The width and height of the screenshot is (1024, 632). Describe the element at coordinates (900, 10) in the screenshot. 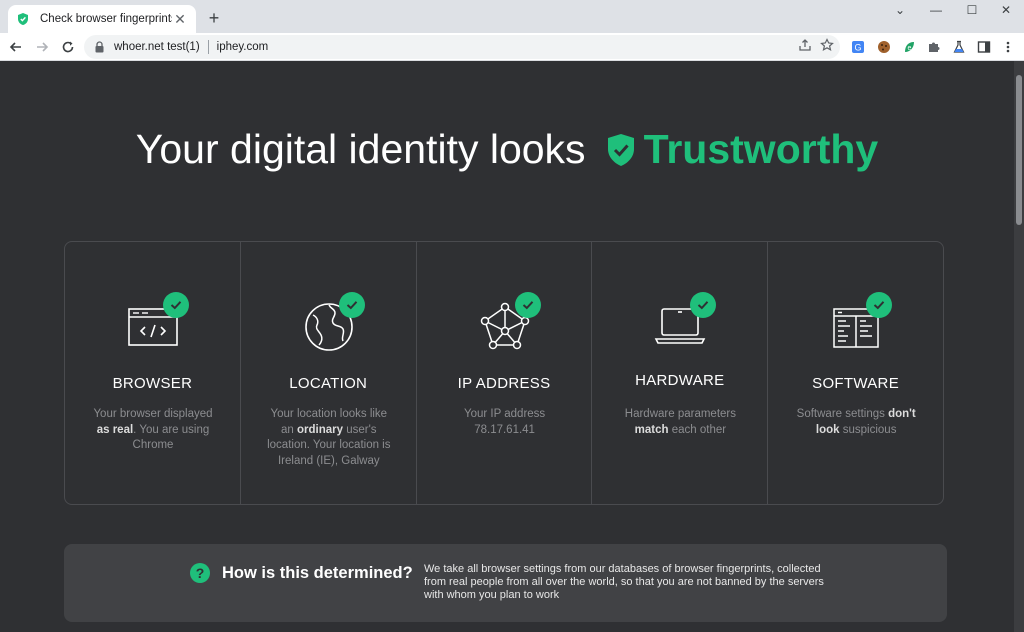

I see `tab-search-icon: ⌄` at that location.